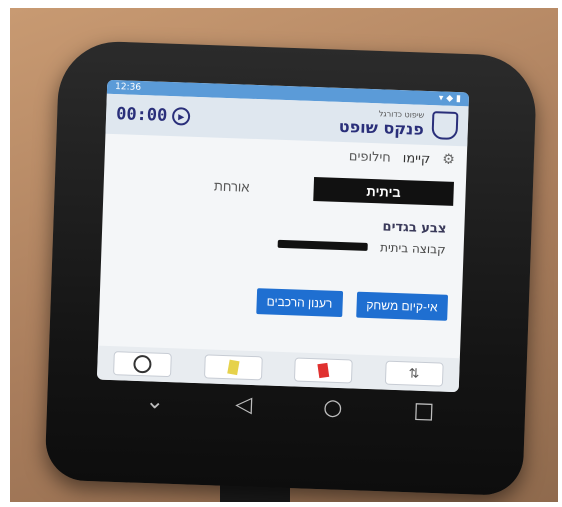  Describe the element at coordinates (381, 127) in the screenshot. I see `app-title: פנקס שופט` at that location.